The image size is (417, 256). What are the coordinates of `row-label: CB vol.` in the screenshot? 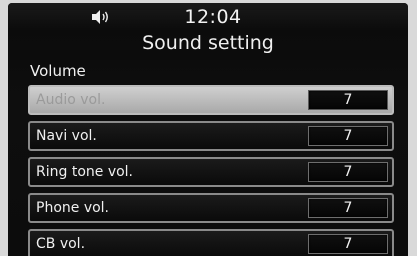 It's located at (61, 244).